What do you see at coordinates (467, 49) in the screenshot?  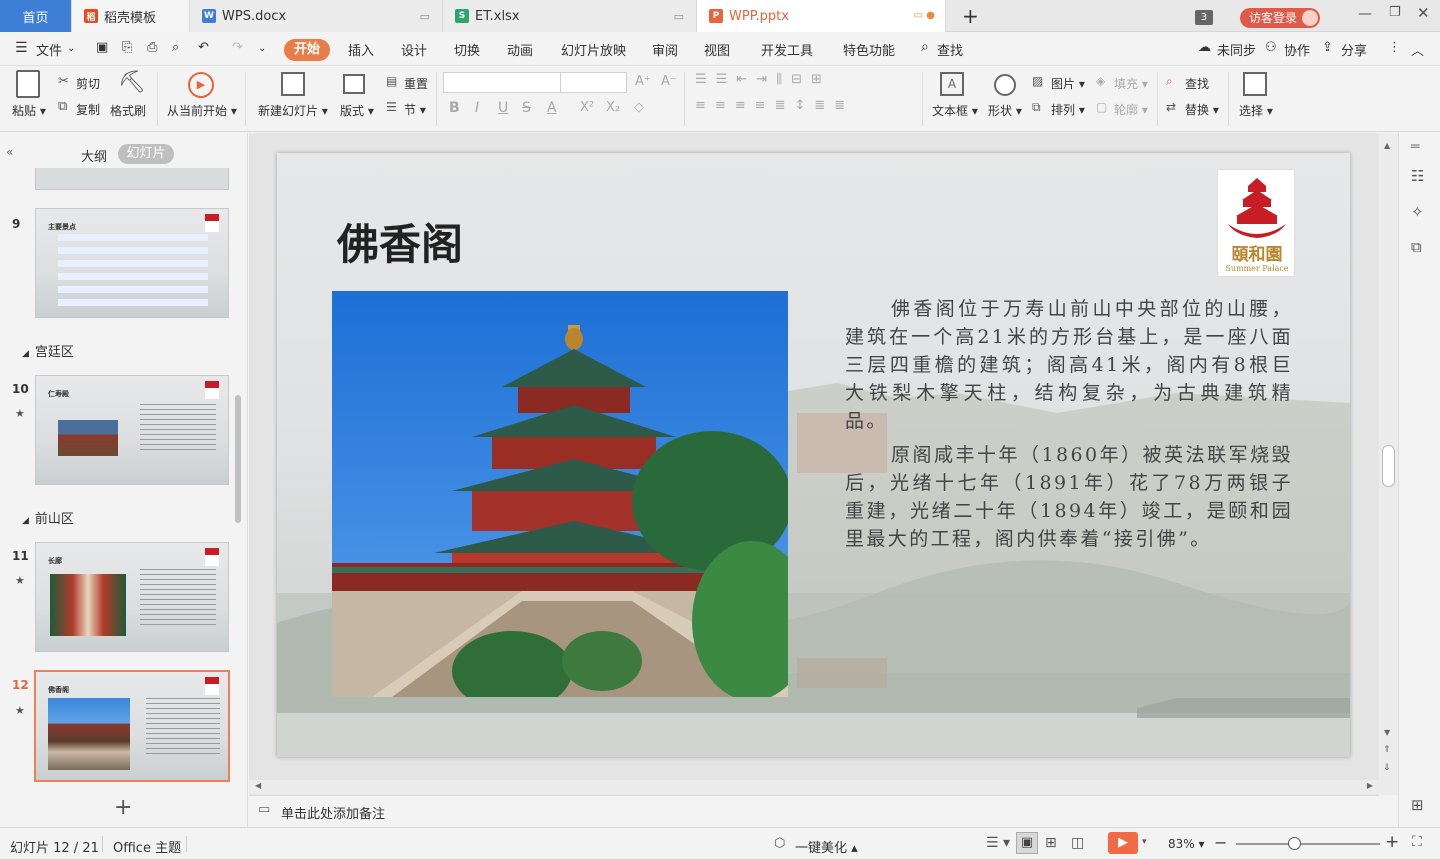 I see `menu-transition: 切换` at bounding box center [467, 49].